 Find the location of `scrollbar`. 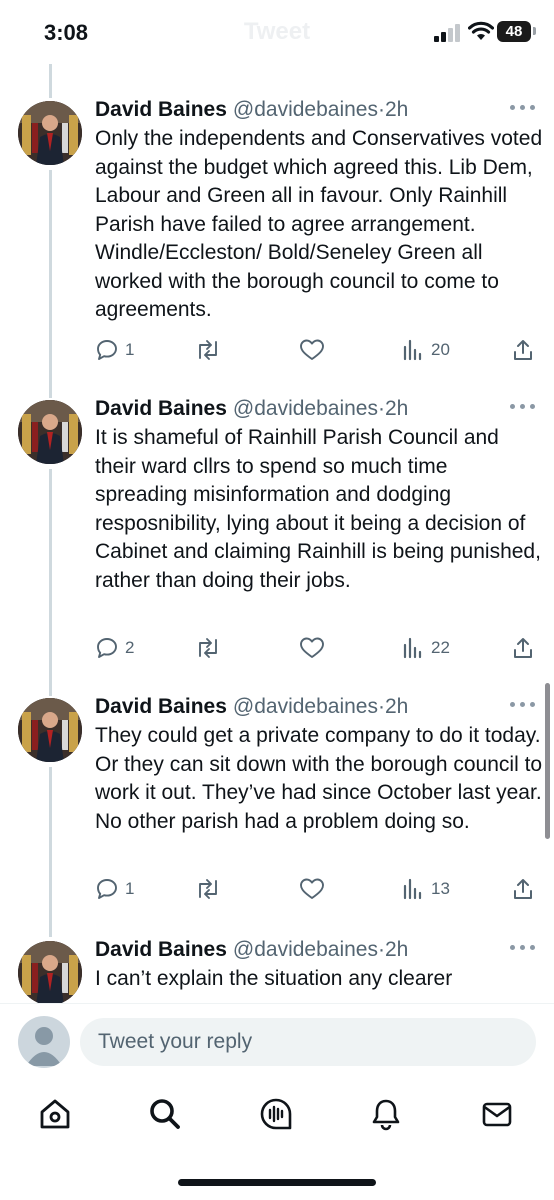

scrollbar is located at coordinates (547, 761).